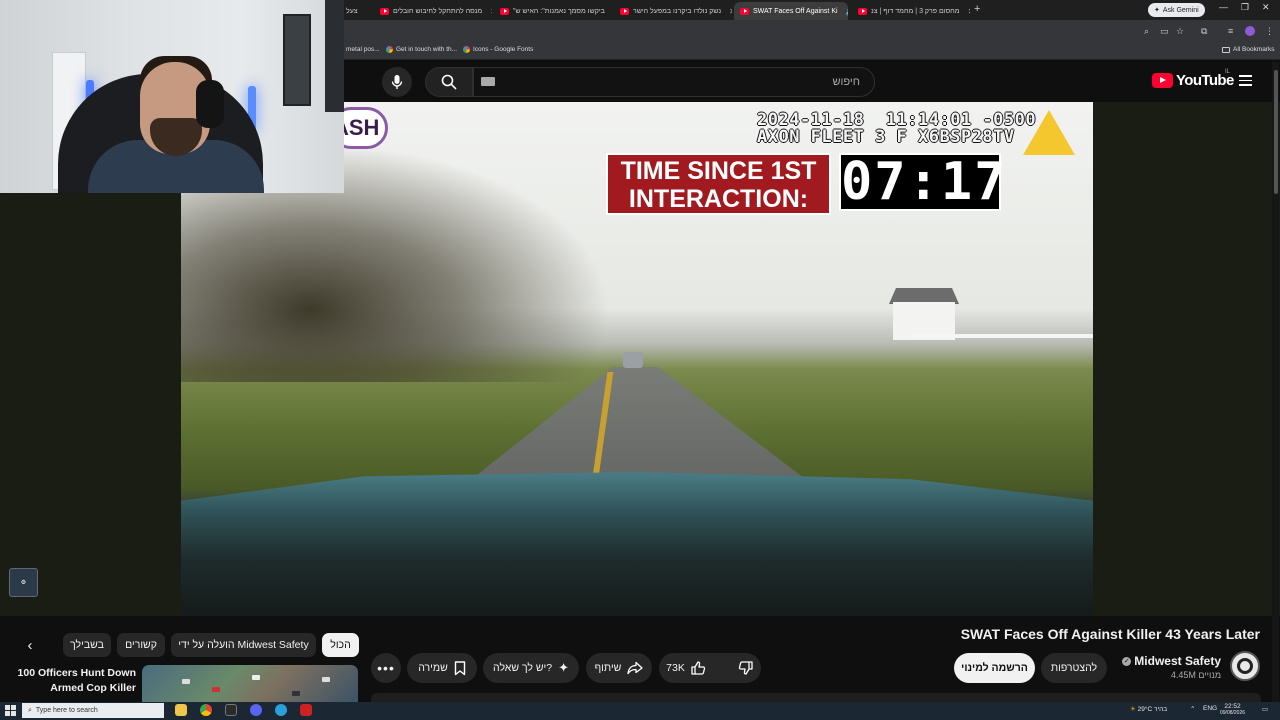 Image resolution: width=1280 pixels, height=720 pixels. What do you see at coordinates (66, 710) in the screenshot?
I see `taskbar-search-placeholder: Type here to search` at bounding box center [66, 710].